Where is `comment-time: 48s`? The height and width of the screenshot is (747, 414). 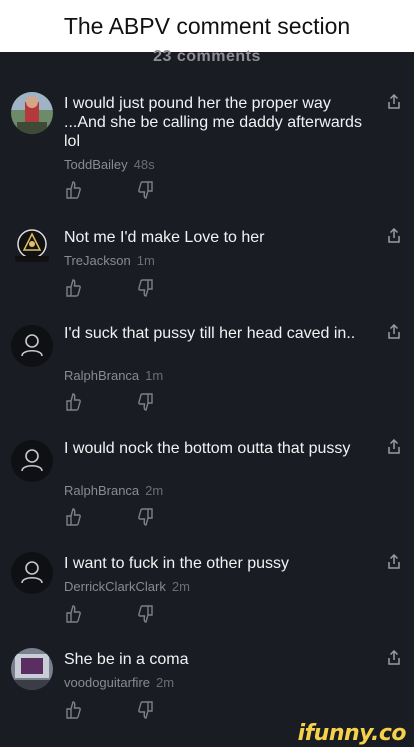 comment-time: 48s is located at coordinates (144, 164).